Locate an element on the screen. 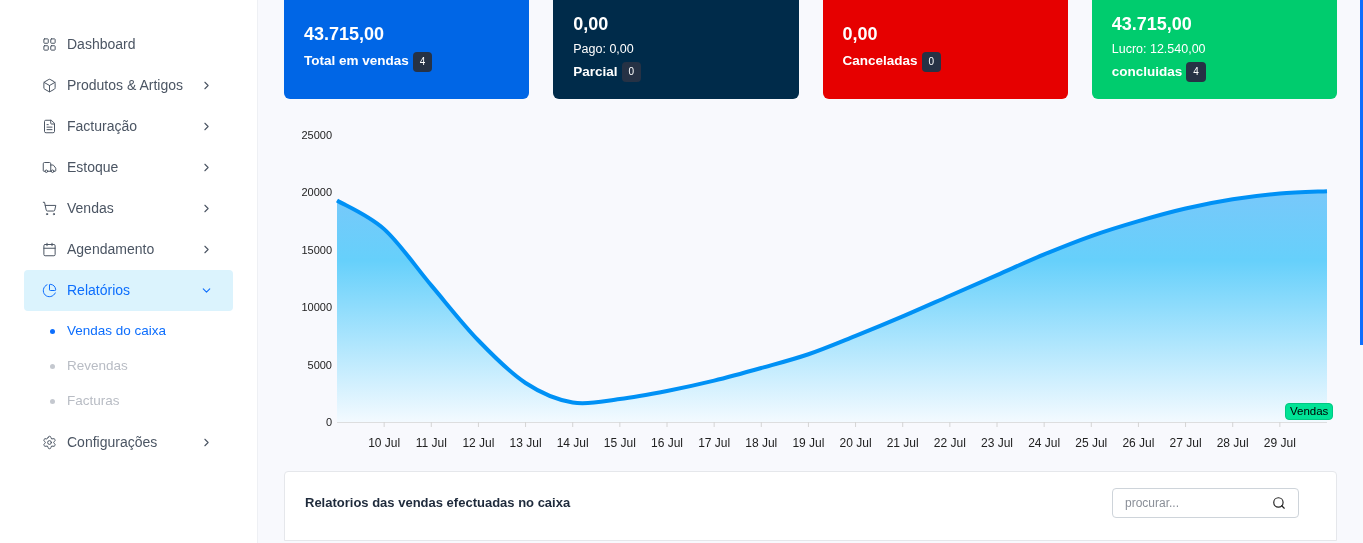 The width and height of the screenshot is (1363, 543). sidebar-item: Estoque is located at coordinates (128, 167).